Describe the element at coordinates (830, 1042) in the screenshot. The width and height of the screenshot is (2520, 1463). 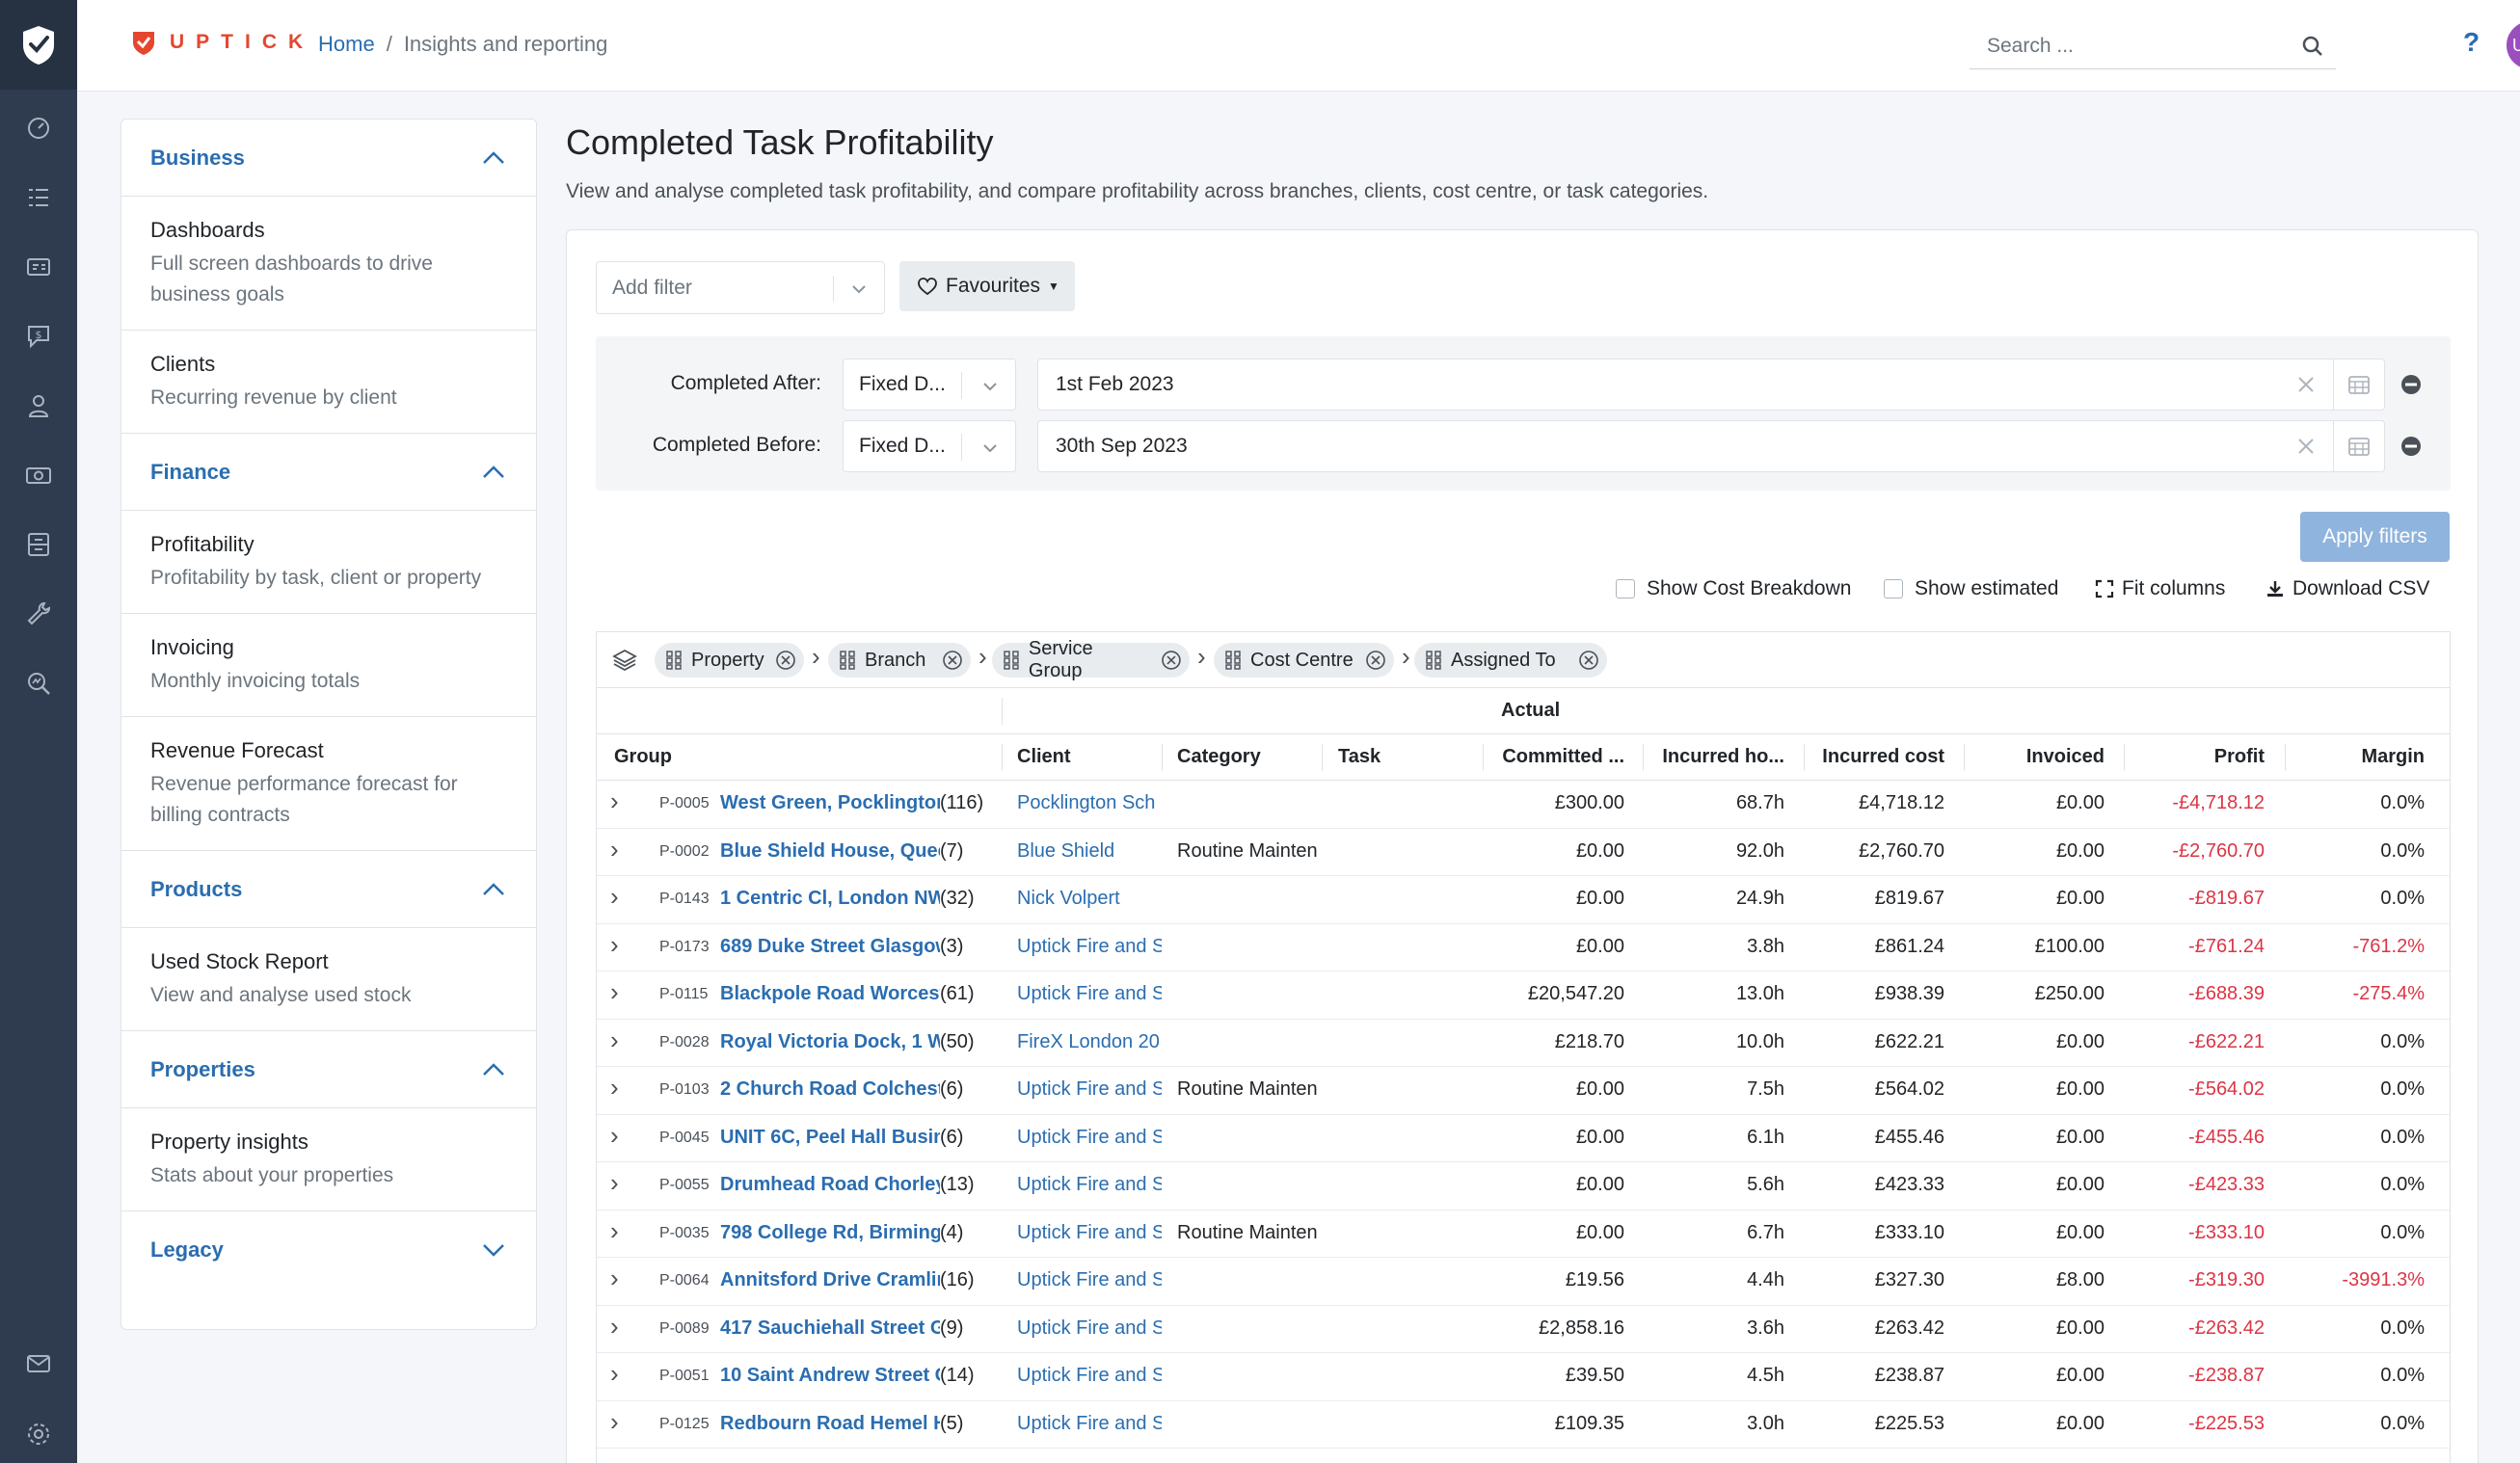
I see `property-name-link: Royal Victoria Dock, 1 We` at that location.